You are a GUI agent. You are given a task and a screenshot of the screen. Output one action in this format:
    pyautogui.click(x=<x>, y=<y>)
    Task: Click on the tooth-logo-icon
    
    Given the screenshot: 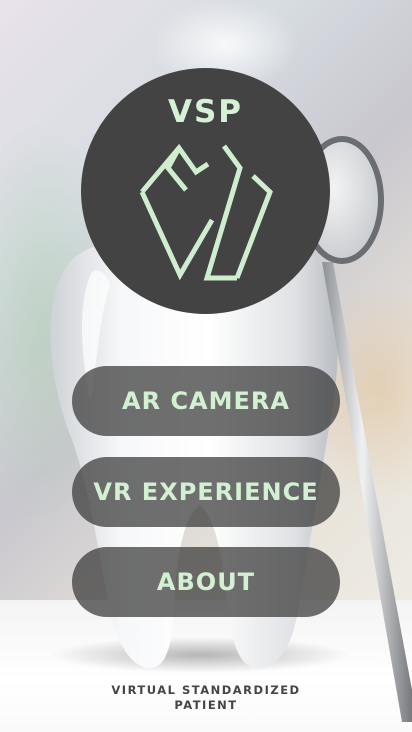 What is the action you would take?
    pyautogui.click(x=206, y=212)
    